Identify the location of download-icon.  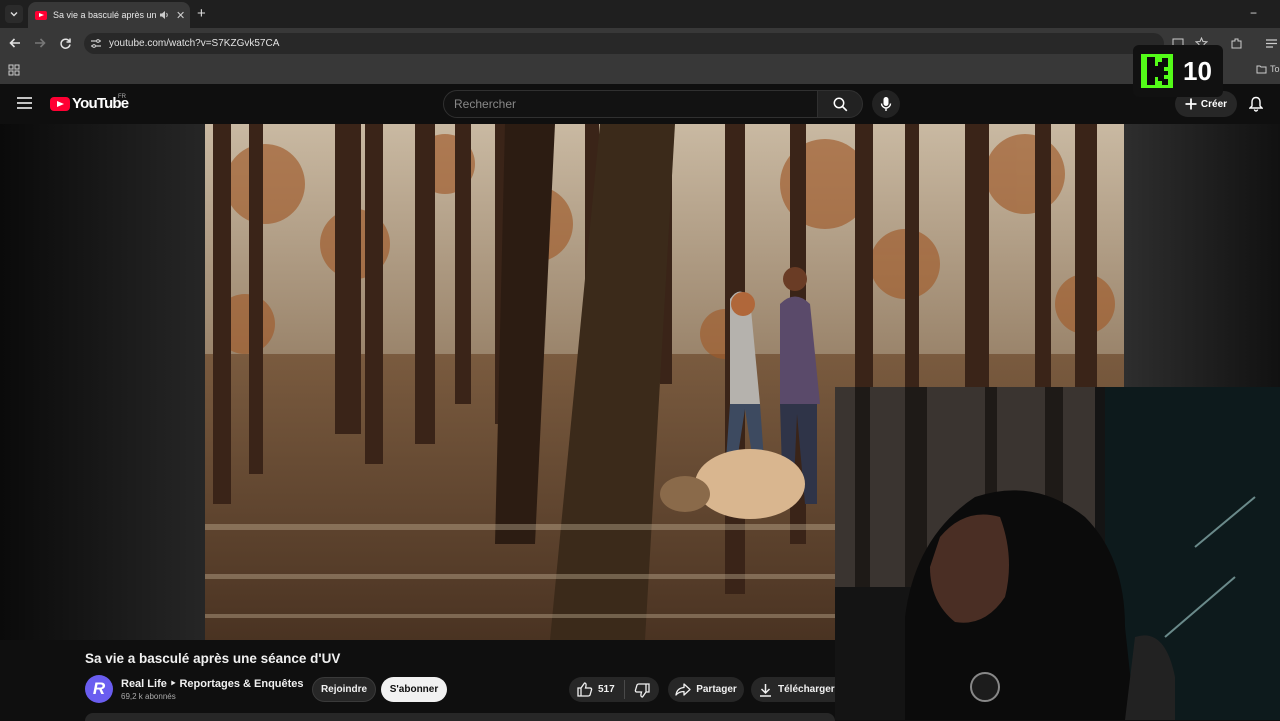
(765, 690).